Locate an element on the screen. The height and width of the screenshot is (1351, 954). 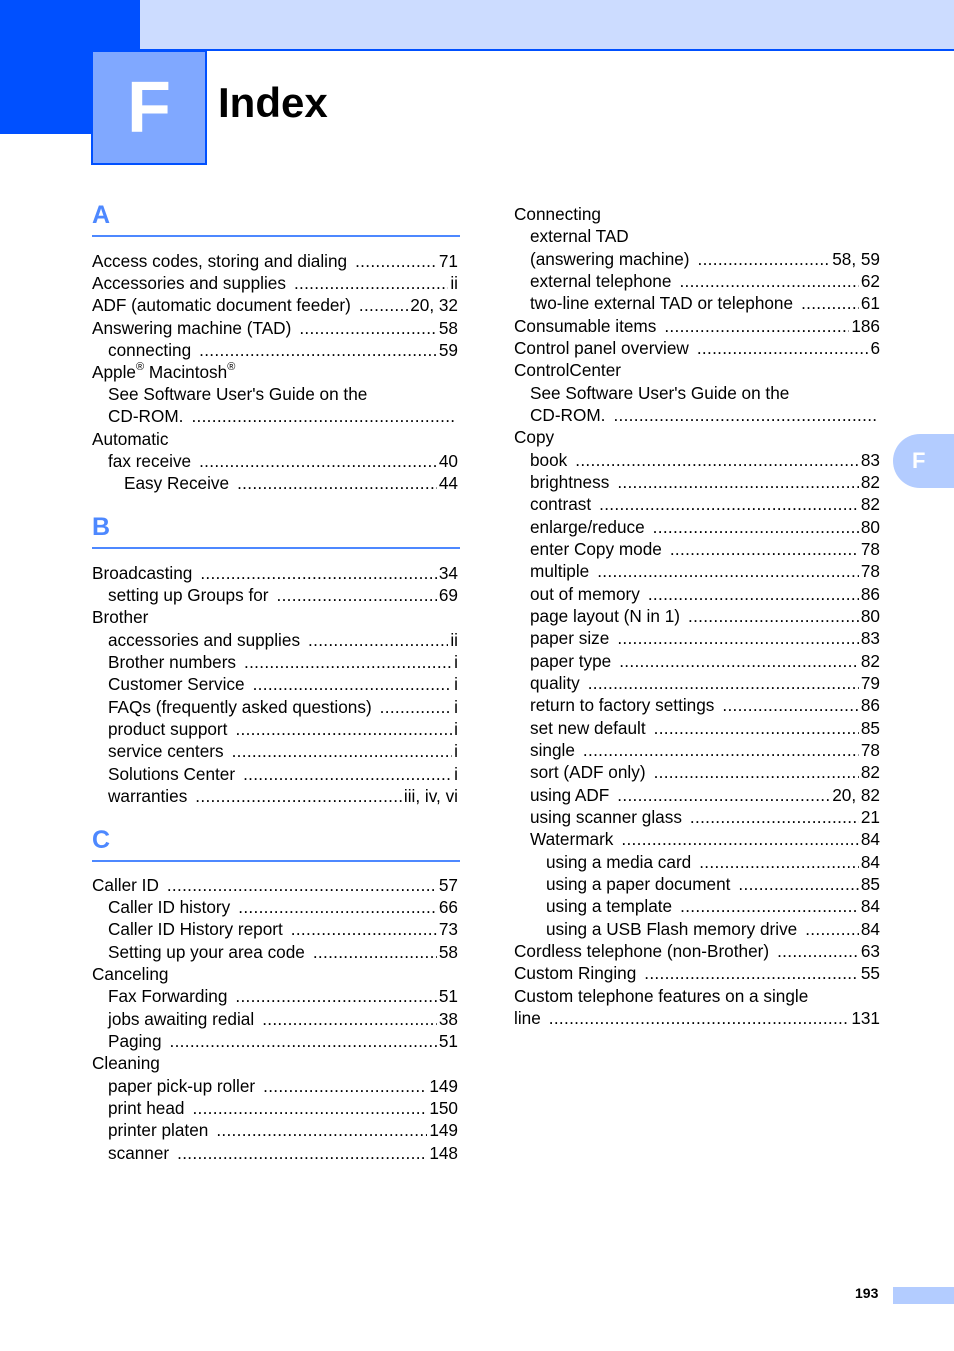
index-entry: Watermark 84 is located at coordinates (697, 839).